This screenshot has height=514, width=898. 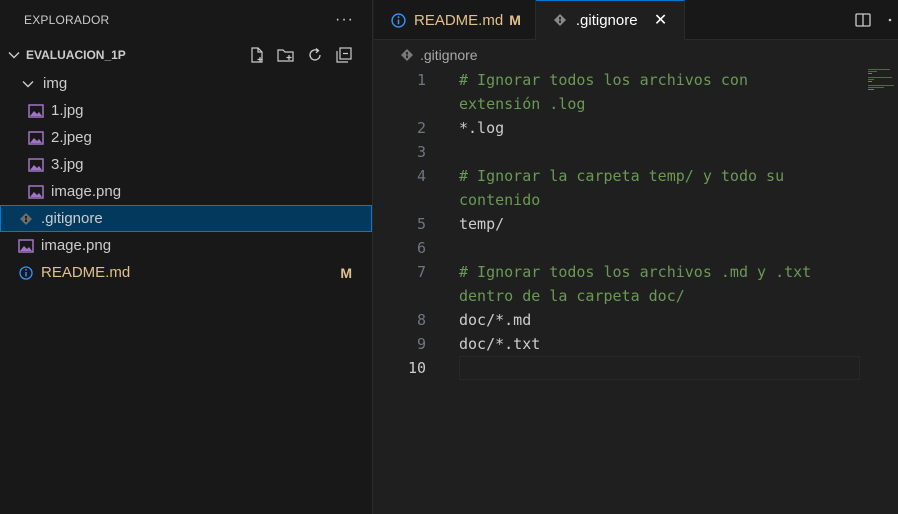 What do you see at coordinates (186, 83) in the screenshot?
I see `folder-img: img` at bounding box center [186, 83].